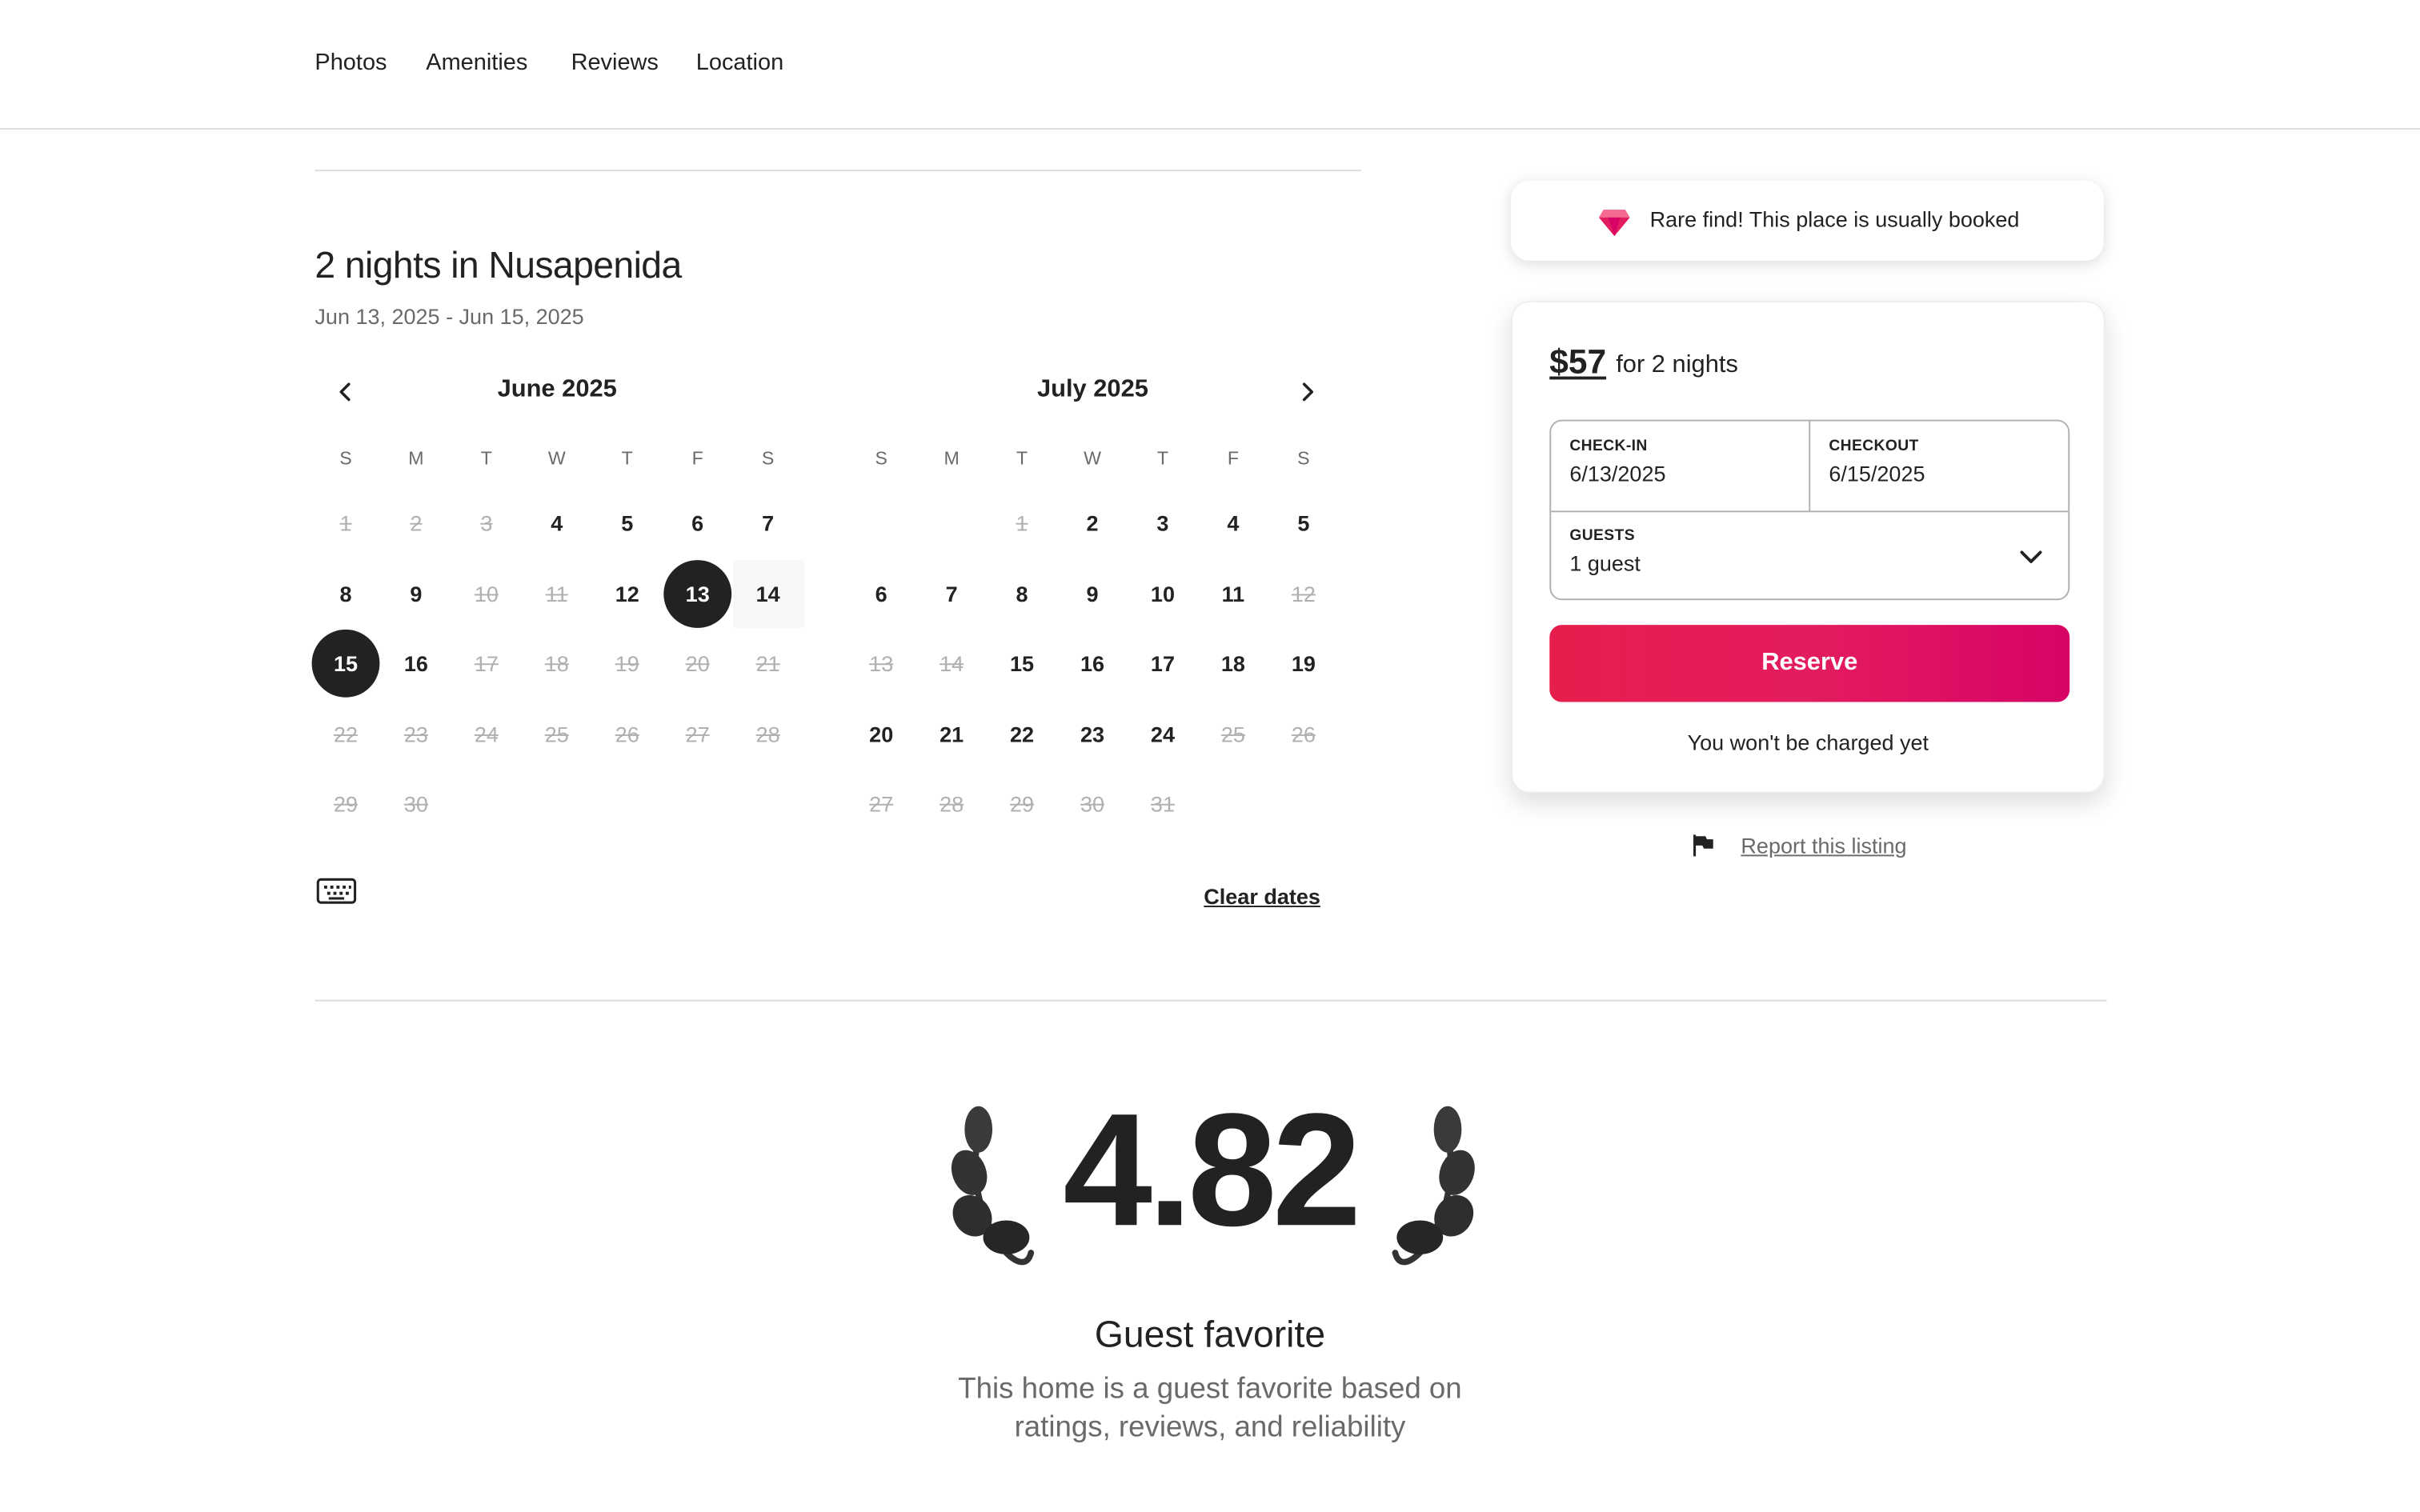 The image size is (2420, 1512). What do you see at coordinates (557, 389) in the screenshot?
I see `month-title-june: June 2025` at bounding box center [557, 389].